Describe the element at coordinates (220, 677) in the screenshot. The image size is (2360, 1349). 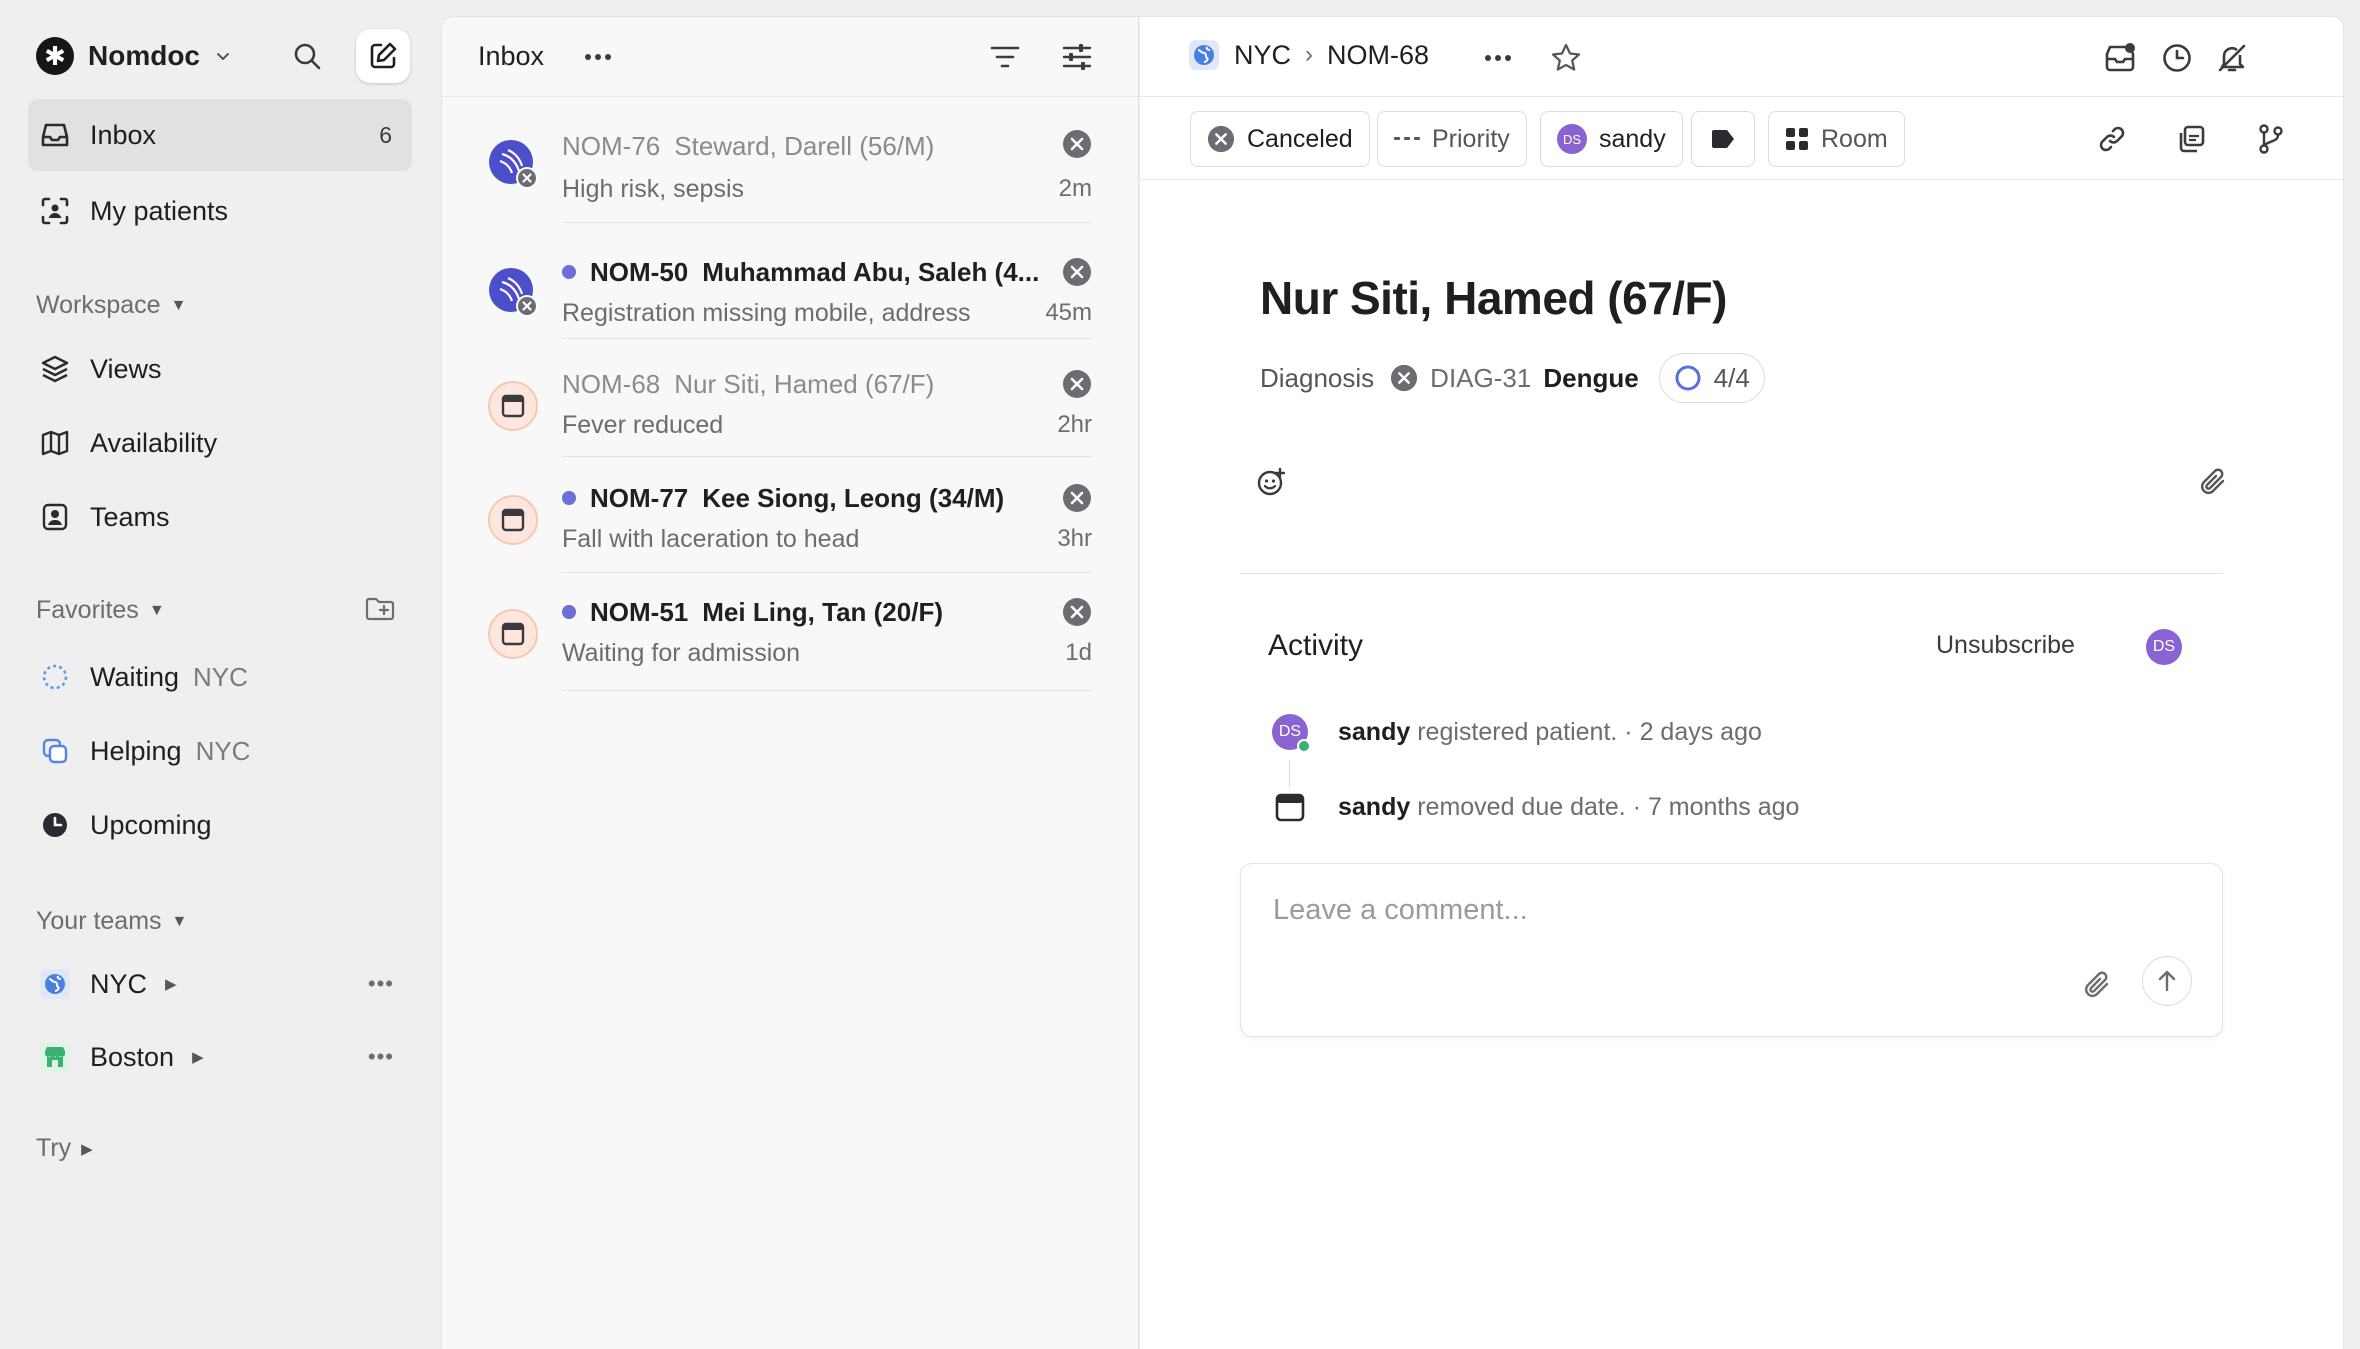
I see `sidebar-item-waiting: Waiting NYC` at that location.